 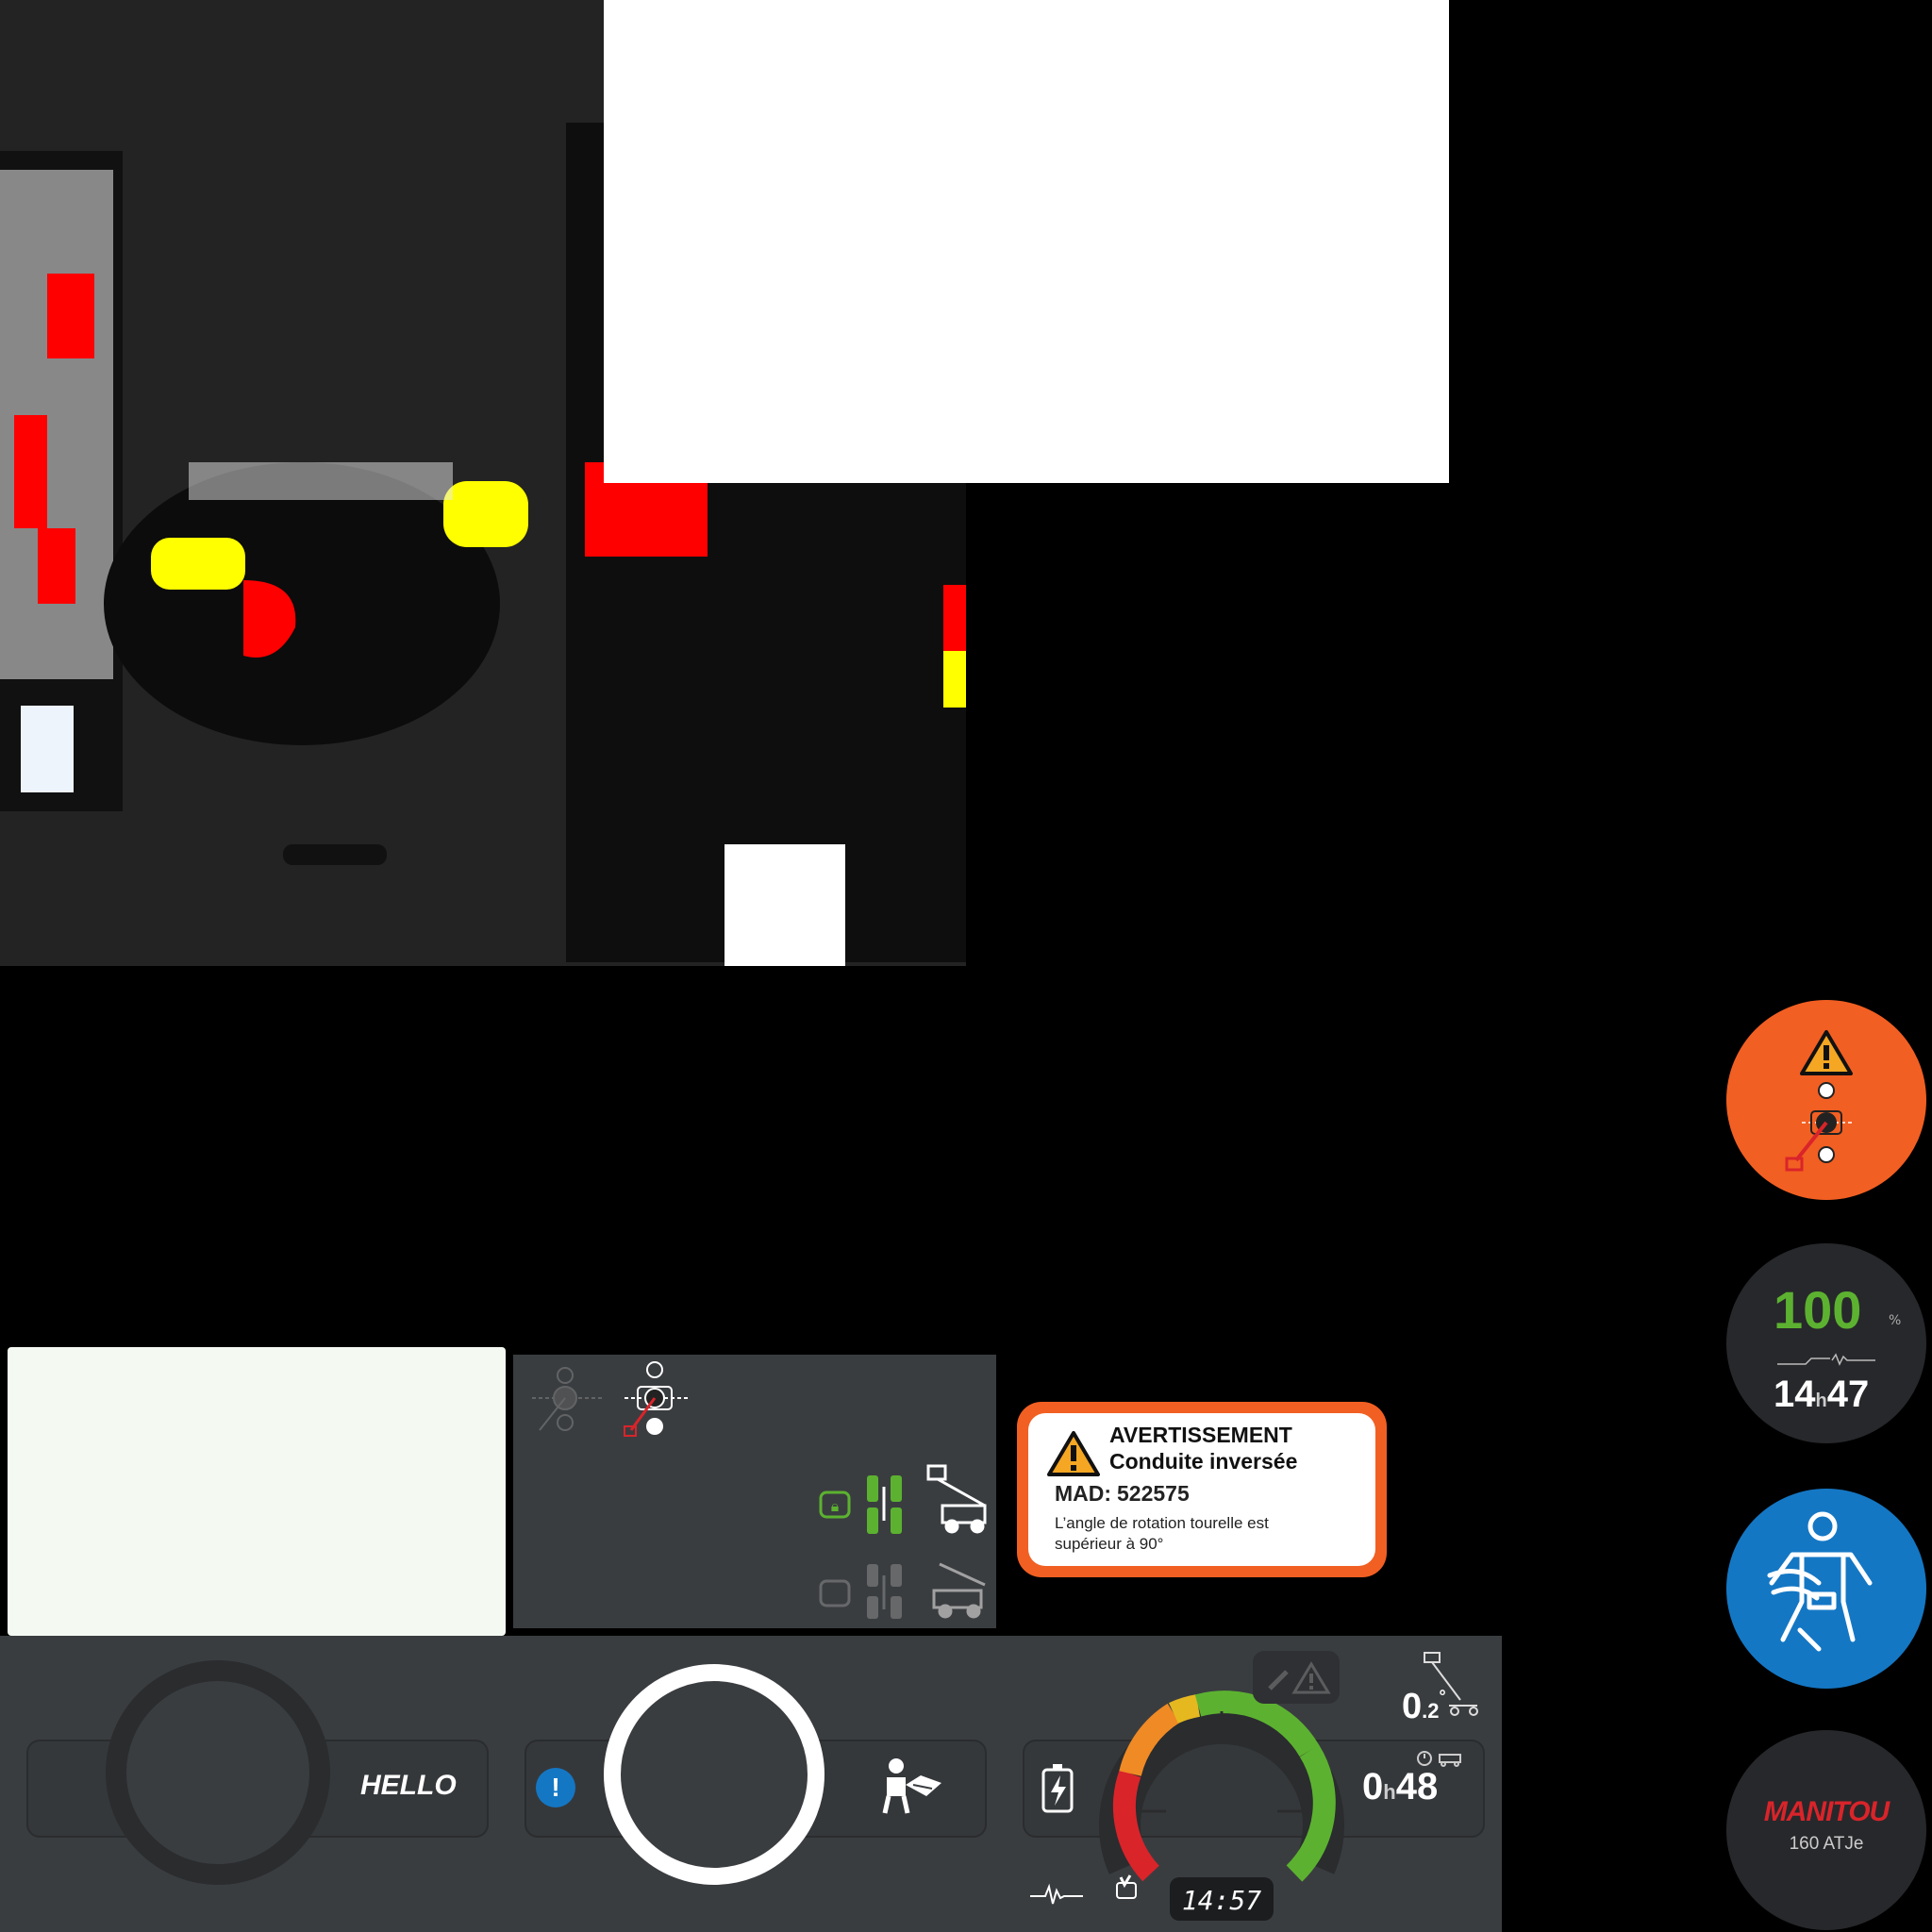 I want to click on dashboard-bar: HELLO ! 14:57 0.2° 0h48, so click(x=751, y=1784).